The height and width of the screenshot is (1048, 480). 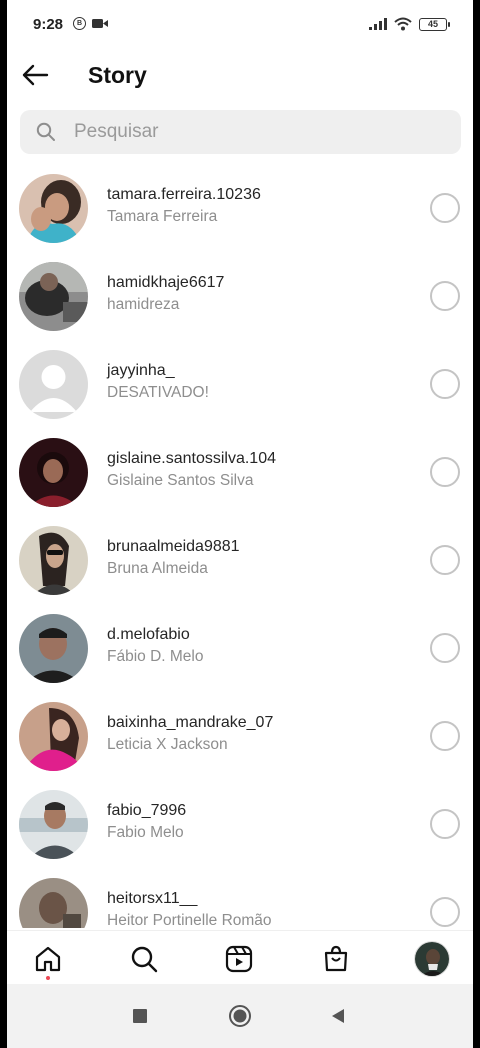 What do you see at coordinates (79, 23) in the screenshot?
I see `notification-icon: B` at bounding box center [79, 23].